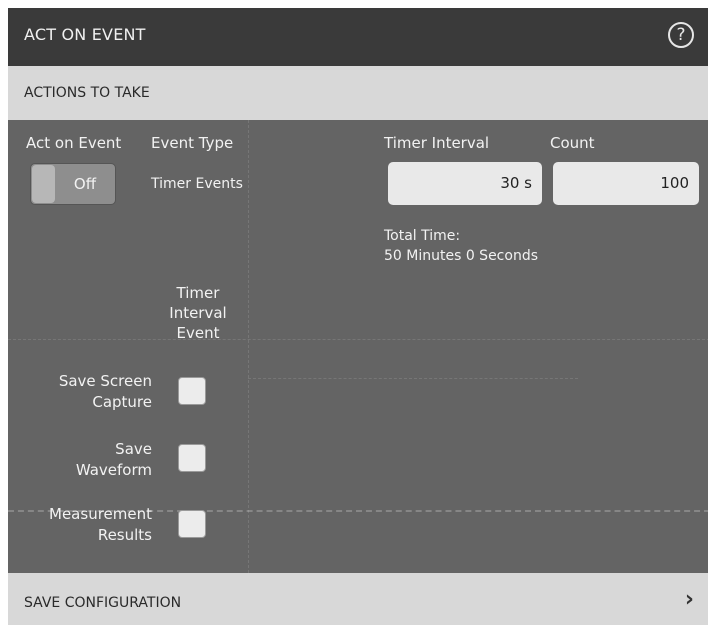 The height and width of the screenshot is (625, 708). I want to click on total-time-value: 50 Minutes 0 Seconds, so click(461, 256).